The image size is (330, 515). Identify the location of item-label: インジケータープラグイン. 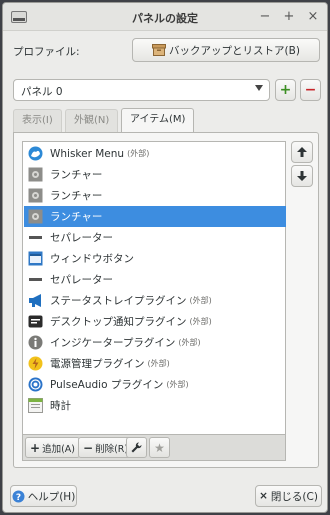
(113, 343).